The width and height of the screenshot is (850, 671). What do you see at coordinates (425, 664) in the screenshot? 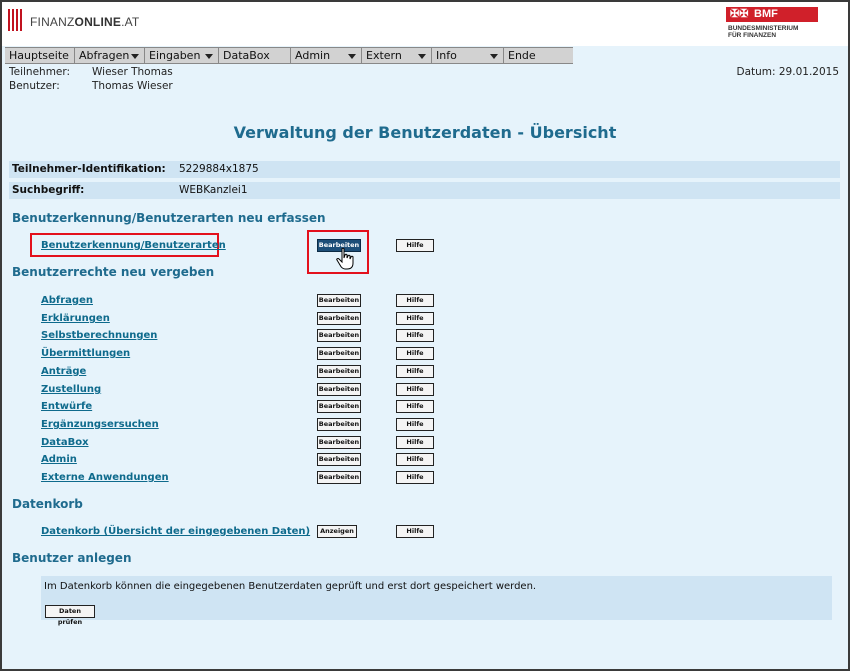
I see `footer-strip` at bounding box center [425, 664].